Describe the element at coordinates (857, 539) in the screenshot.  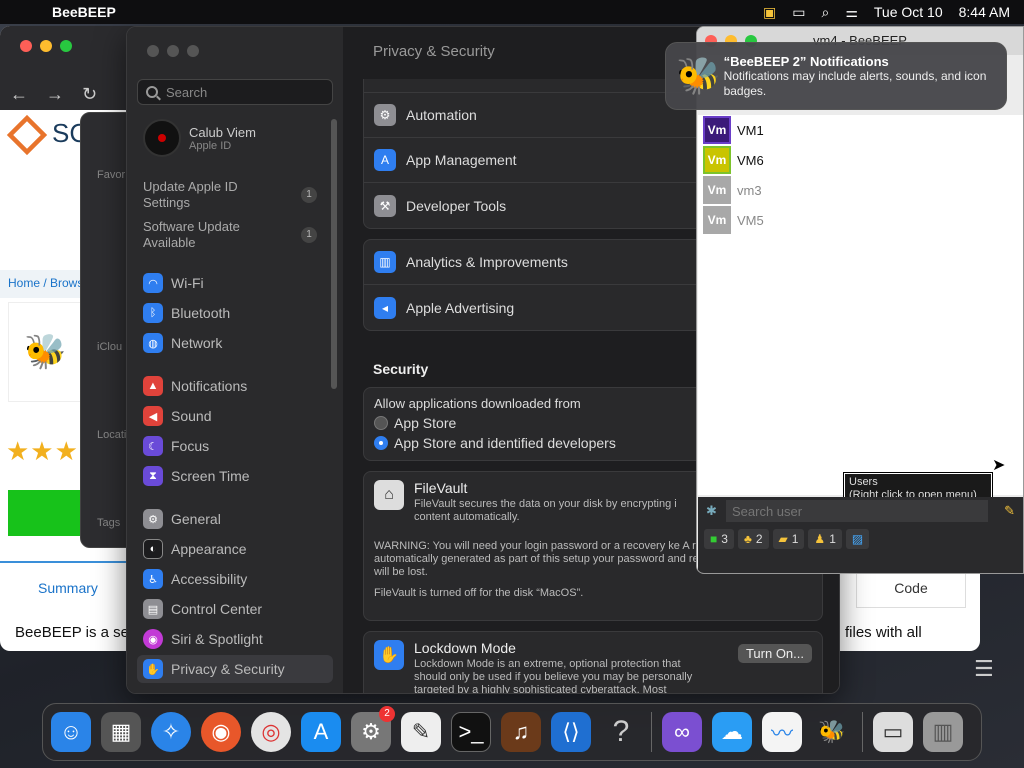
I see `files-button: ▨` at that location.